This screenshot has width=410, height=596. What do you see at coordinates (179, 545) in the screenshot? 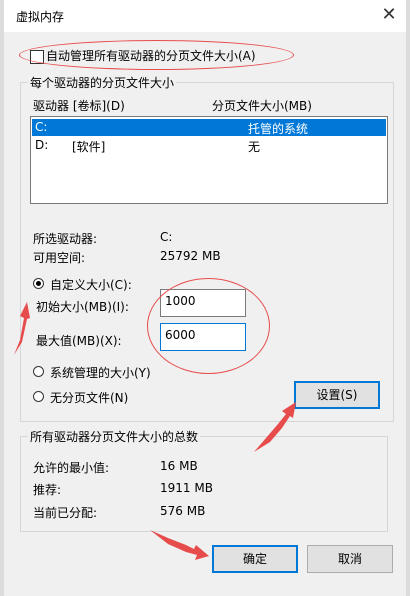
I see `annotation-arrow-ok` at bounding box center [179, 545].